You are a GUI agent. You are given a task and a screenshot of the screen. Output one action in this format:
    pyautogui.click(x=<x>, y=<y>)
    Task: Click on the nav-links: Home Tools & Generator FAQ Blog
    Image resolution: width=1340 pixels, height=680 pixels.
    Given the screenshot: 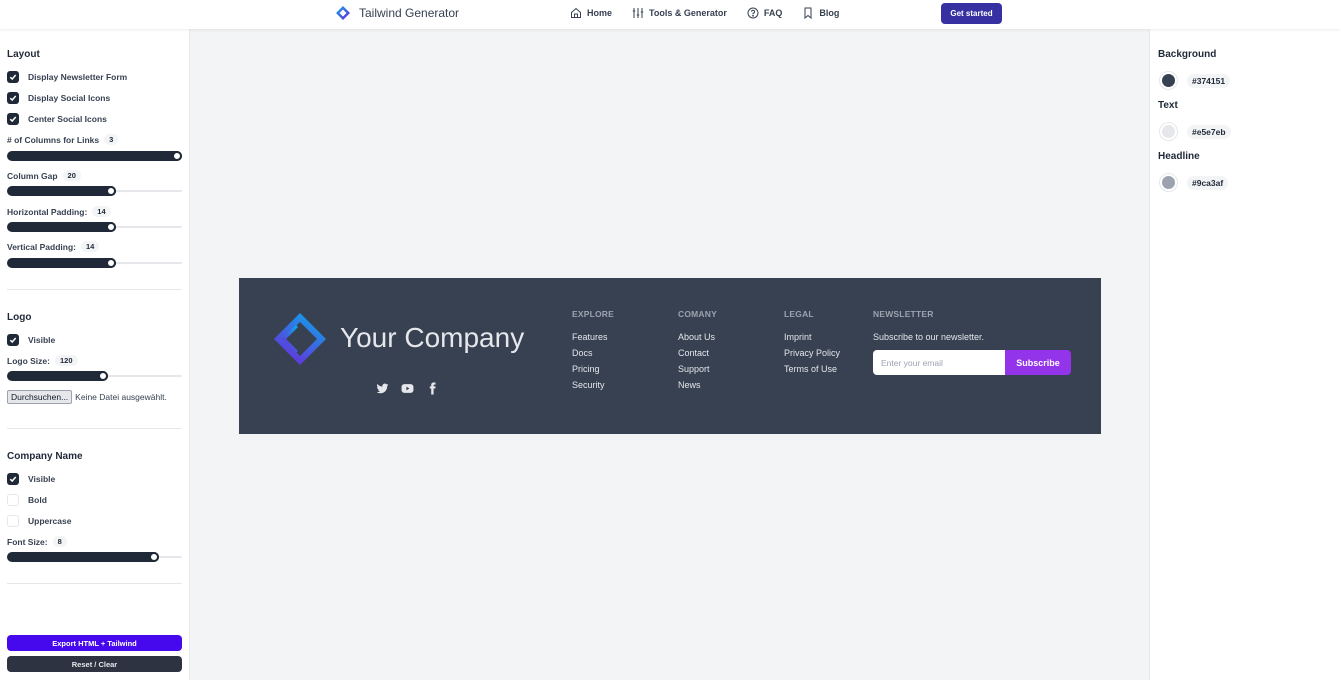 What is the action you would take?
    pyautogui.click(x=704, y=13)
    